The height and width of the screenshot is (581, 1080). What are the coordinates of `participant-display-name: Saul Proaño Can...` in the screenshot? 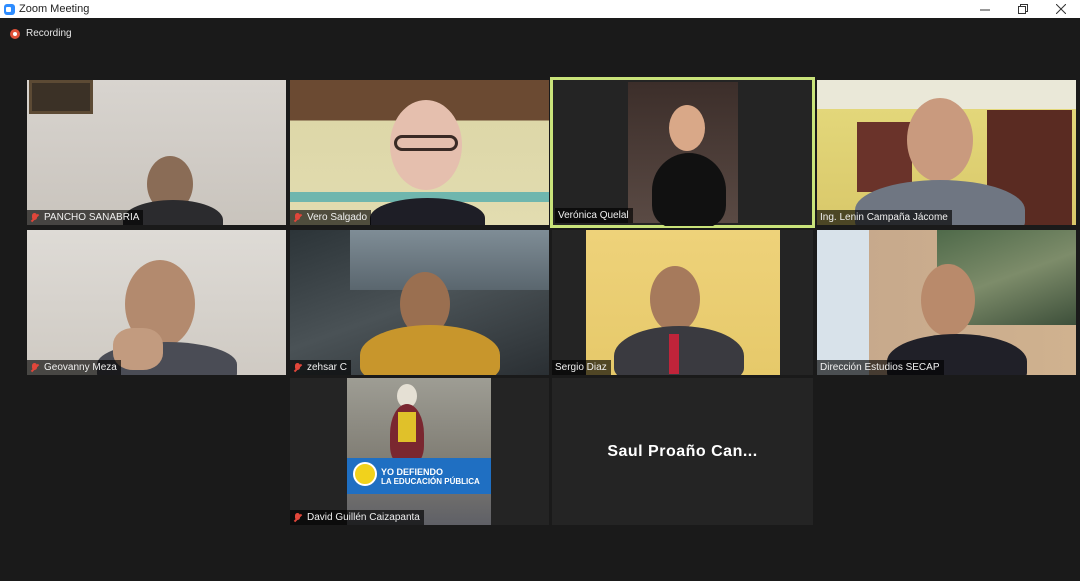 It's located at (682, 451).